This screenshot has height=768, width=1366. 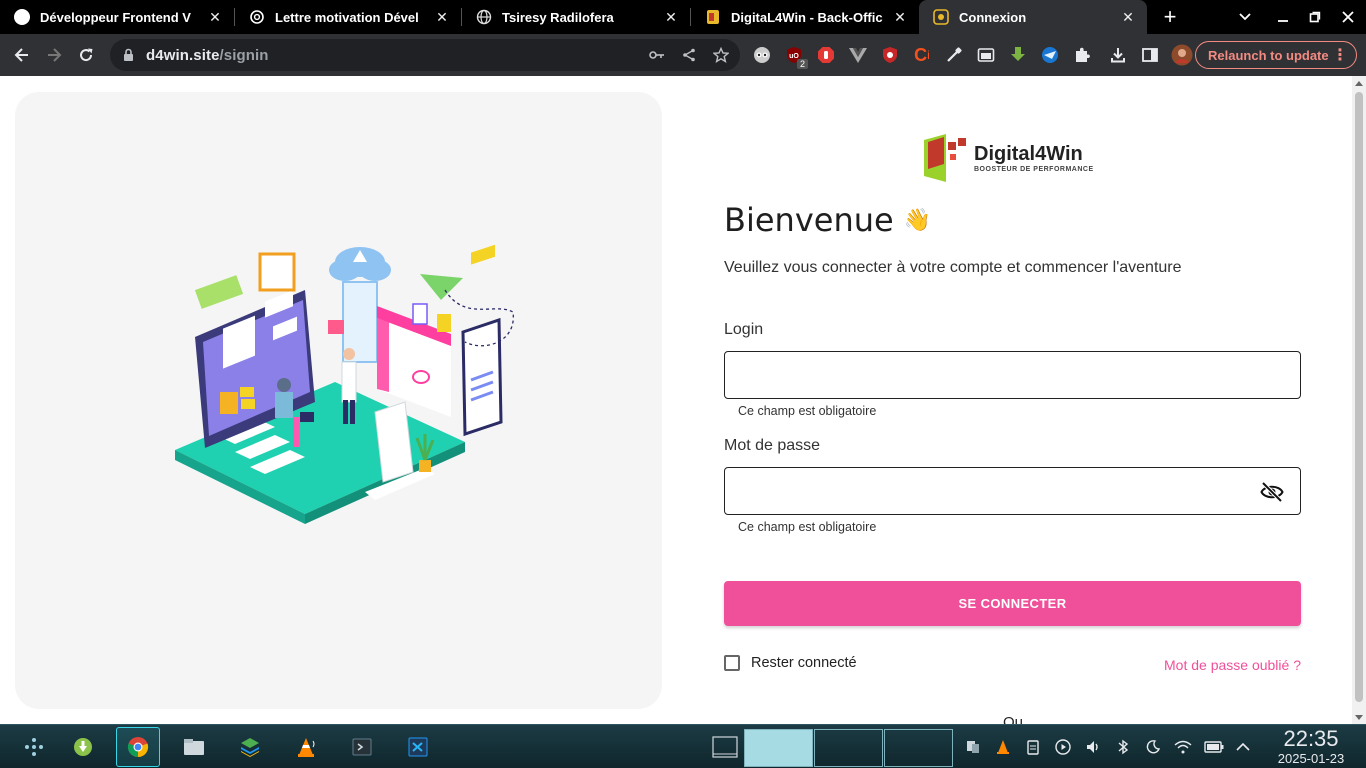 What do you see at coordinates (1340, 55) in the screenshot?
I see `more-vert-icon: ⋮` at bounding box center [1340, 55].